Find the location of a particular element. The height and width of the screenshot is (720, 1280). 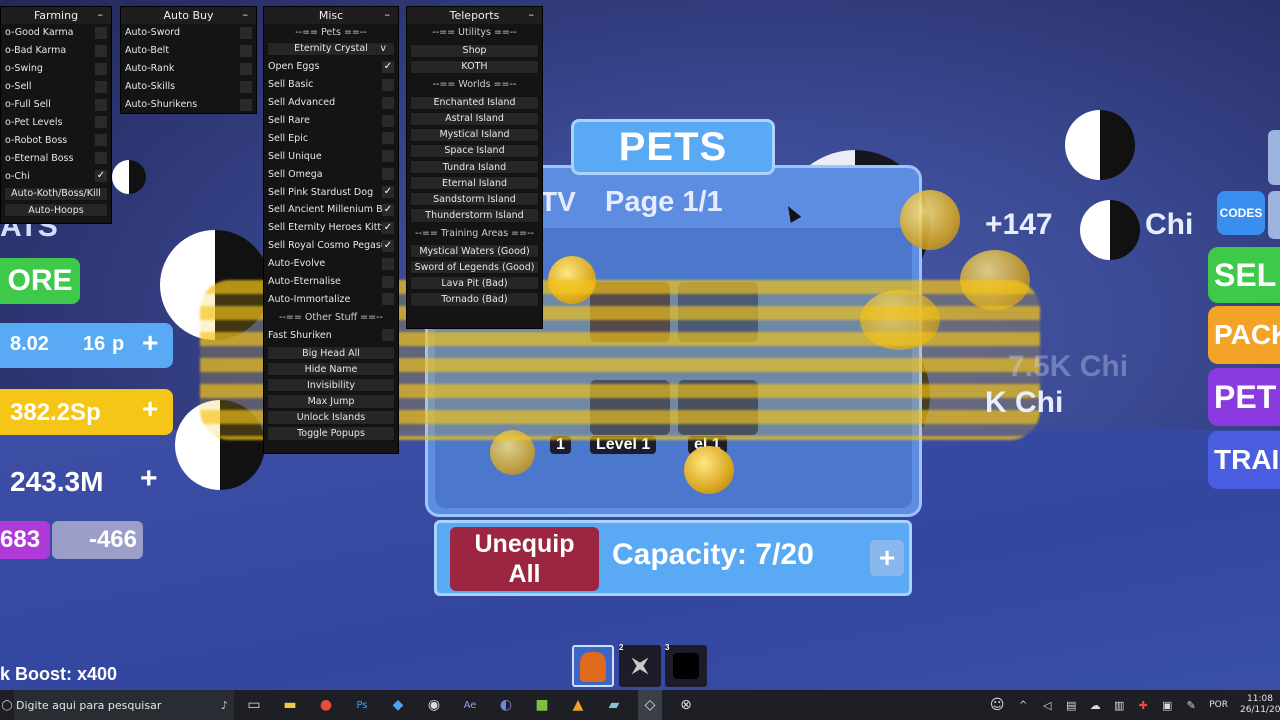

farming-toggle: o-Swing is located at coordinates (56, 69).